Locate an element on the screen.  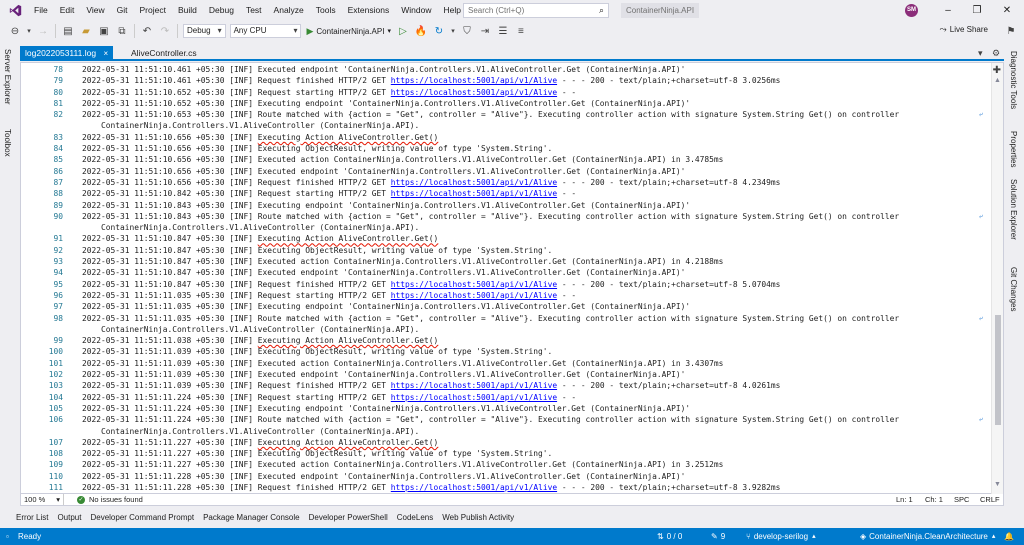
comment-icon: ☰ is located at coordinates (503, 31).